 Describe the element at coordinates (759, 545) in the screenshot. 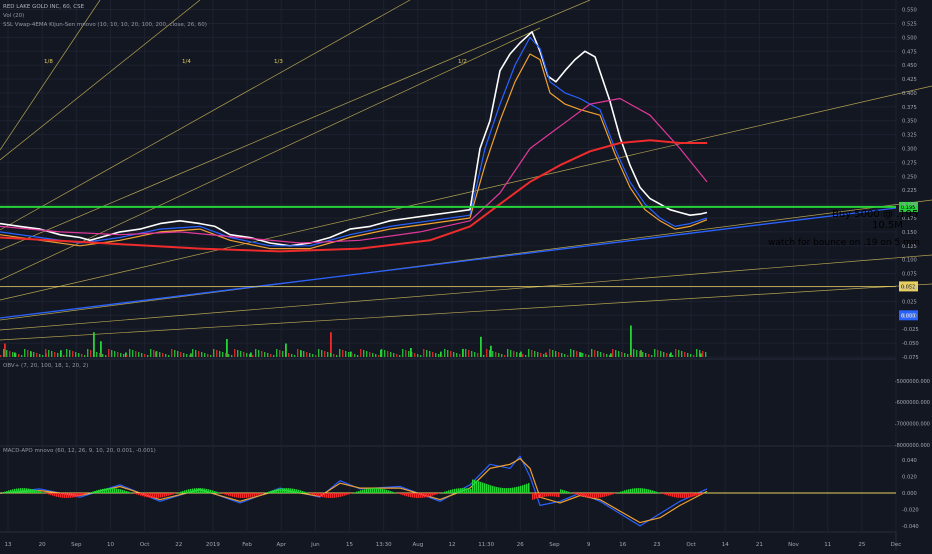

I see `x-tick-label: 21` at that location.